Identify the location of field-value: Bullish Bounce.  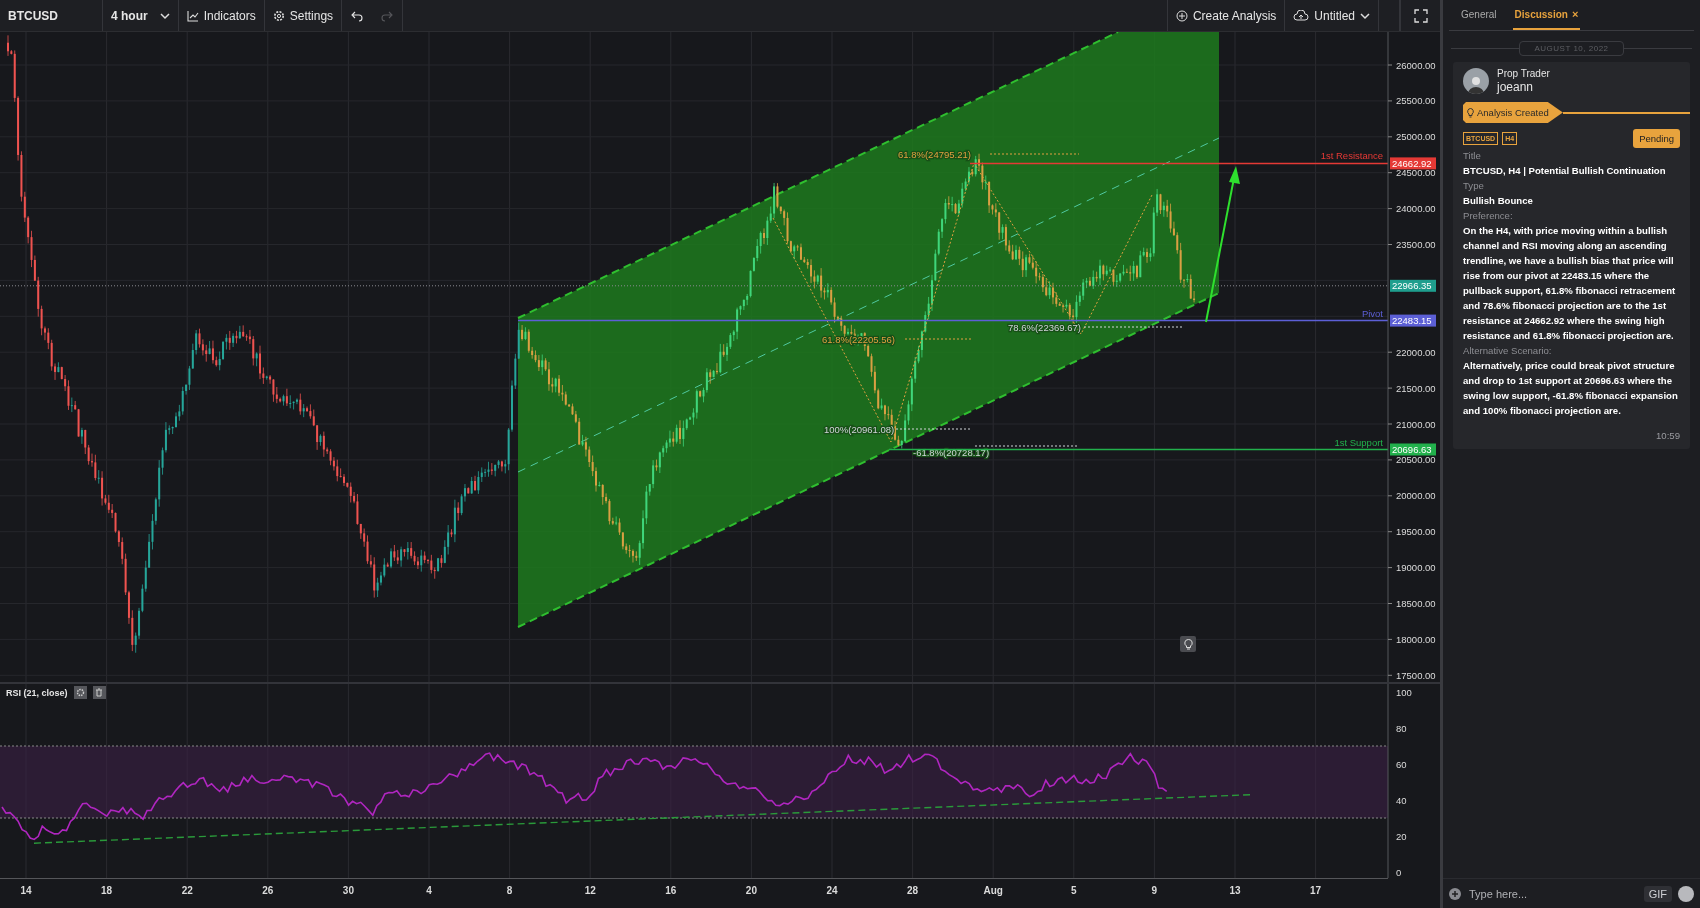
(1498, 201).